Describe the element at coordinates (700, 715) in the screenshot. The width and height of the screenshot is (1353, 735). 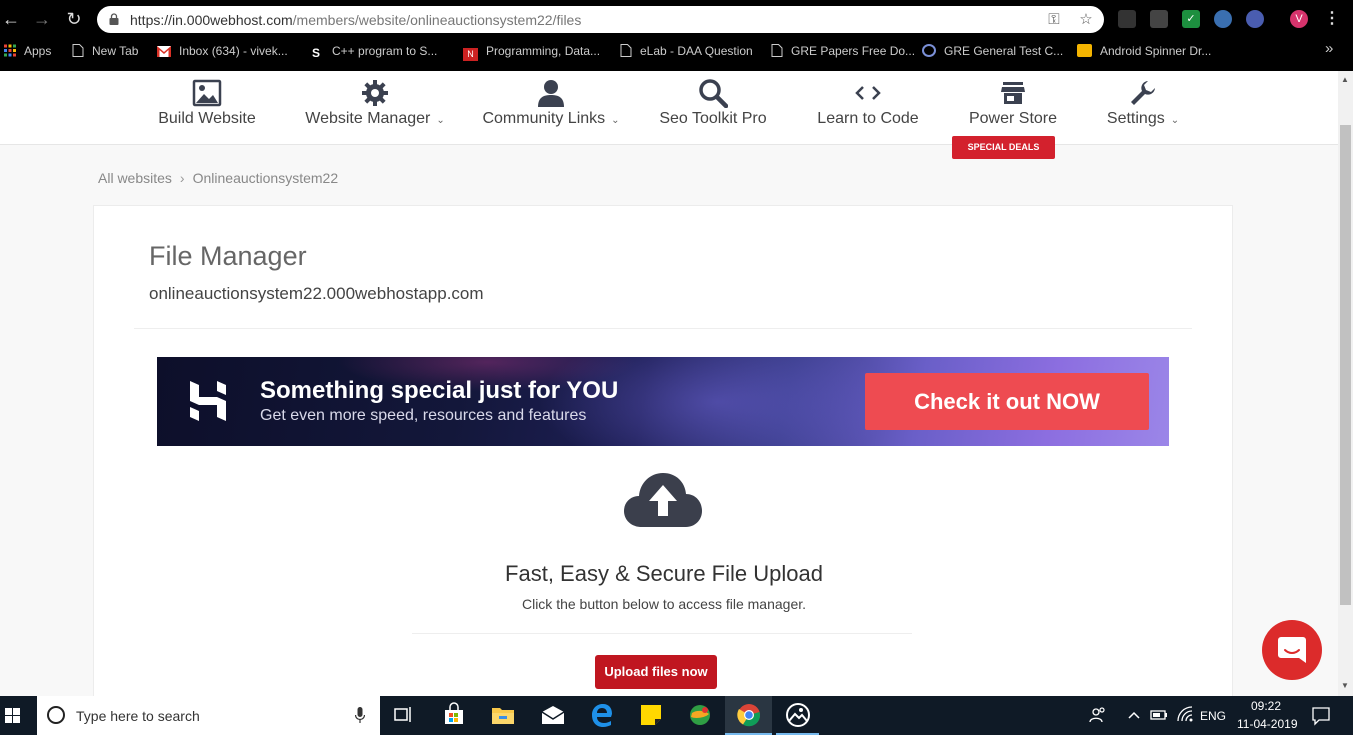
I see `globe-app-icon` at that location.